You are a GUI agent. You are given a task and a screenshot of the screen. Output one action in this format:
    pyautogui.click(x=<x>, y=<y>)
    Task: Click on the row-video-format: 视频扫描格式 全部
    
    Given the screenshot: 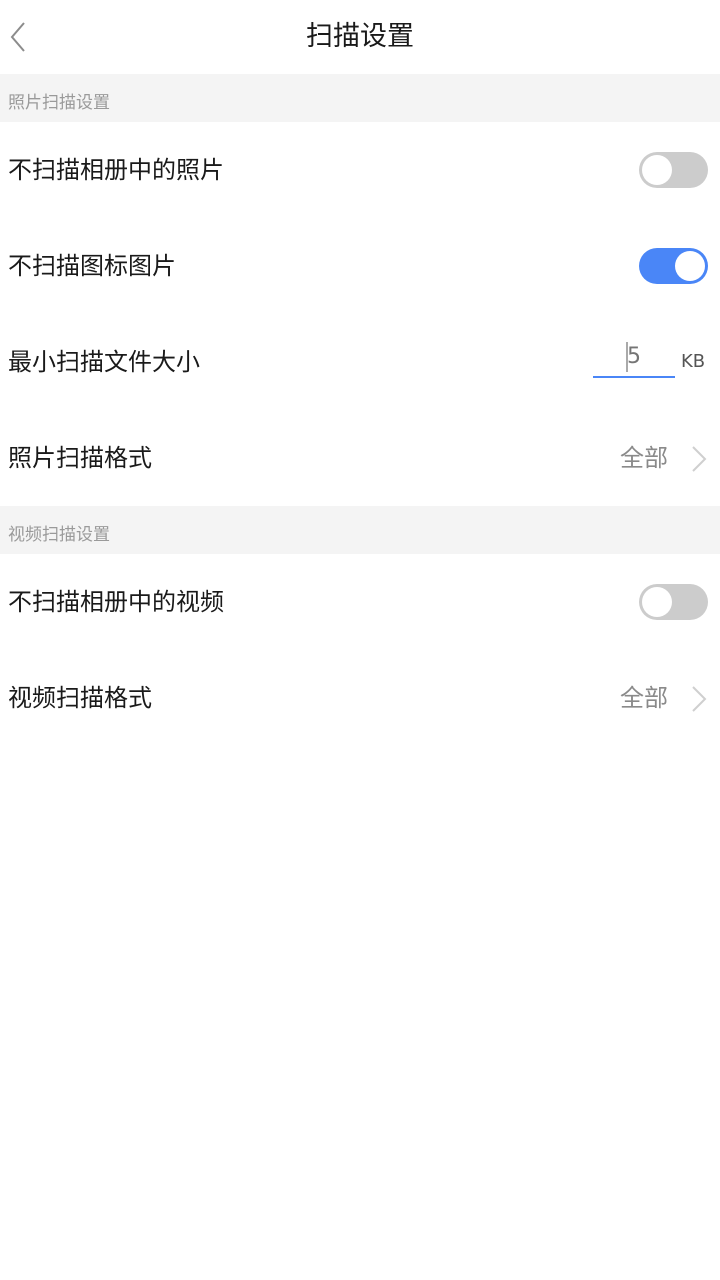 What is the action you would take?
    pyautogui.click(x=360, y=698)
    